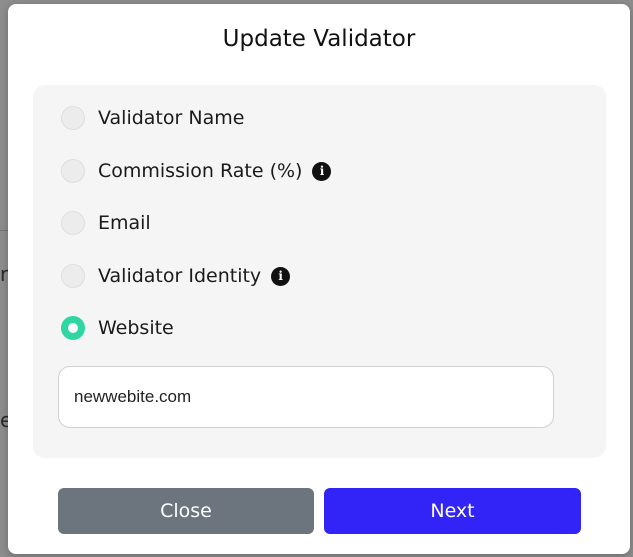  I want to click on next-button: Next, so click(452, 511).